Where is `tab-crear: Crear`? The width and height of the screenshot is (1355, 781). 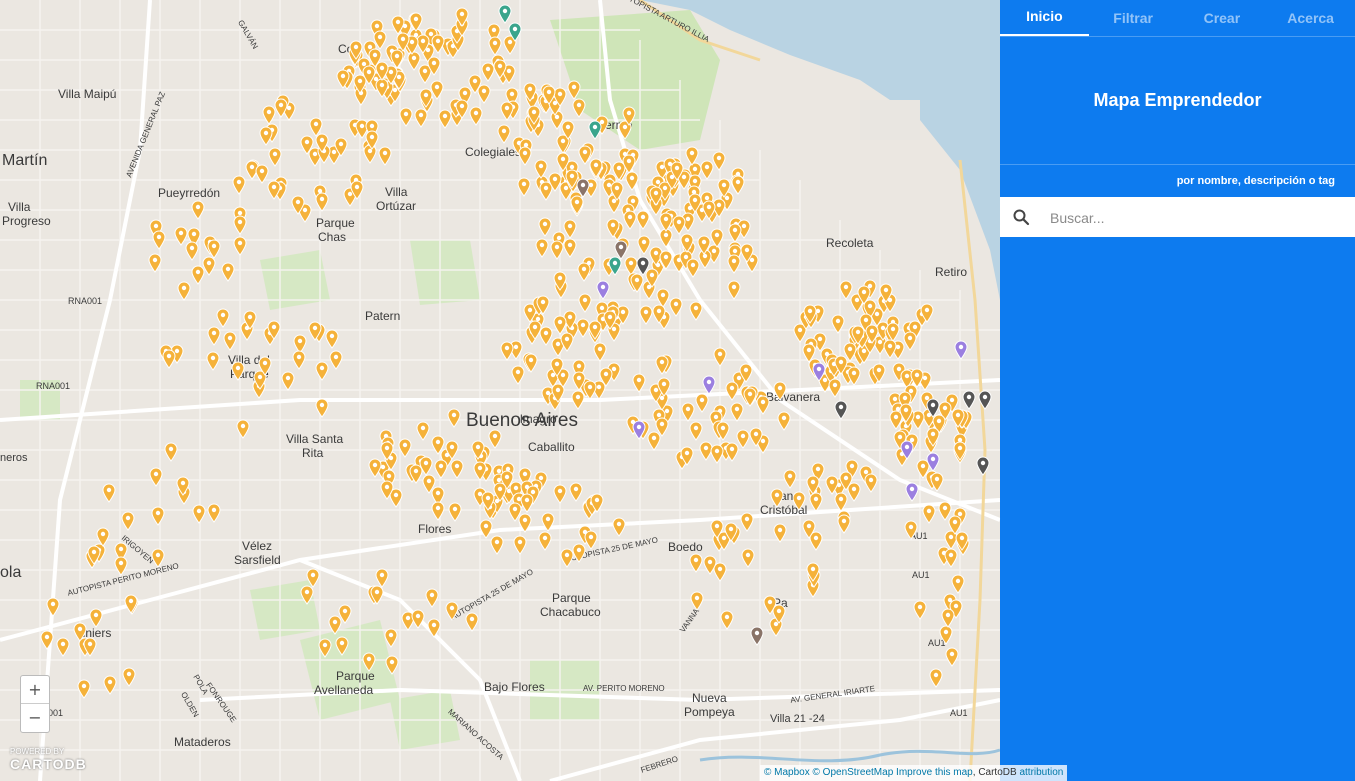
tab-crear: Crear is located at coordinates (1222, 18).